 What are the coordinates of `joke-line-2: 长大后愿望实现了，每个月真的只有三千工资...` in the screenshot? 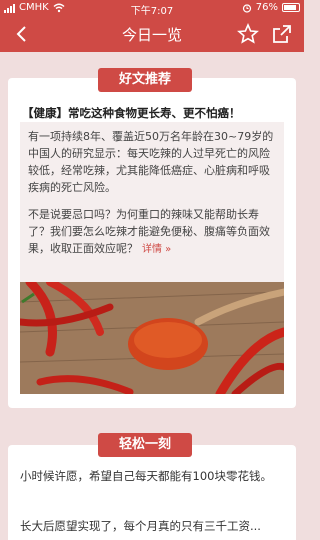 It's located at (140, 526).